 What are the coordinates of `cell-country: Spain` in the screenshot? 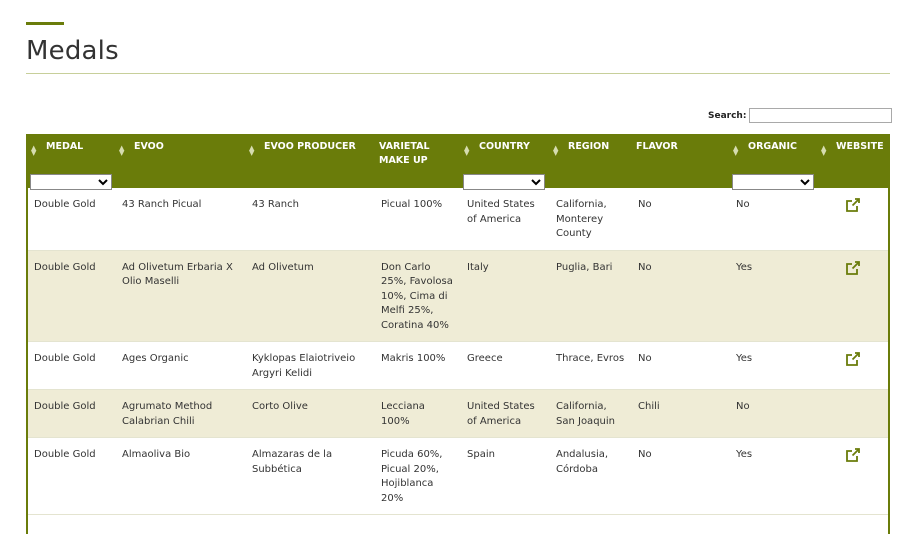 It's located at (505, 476).